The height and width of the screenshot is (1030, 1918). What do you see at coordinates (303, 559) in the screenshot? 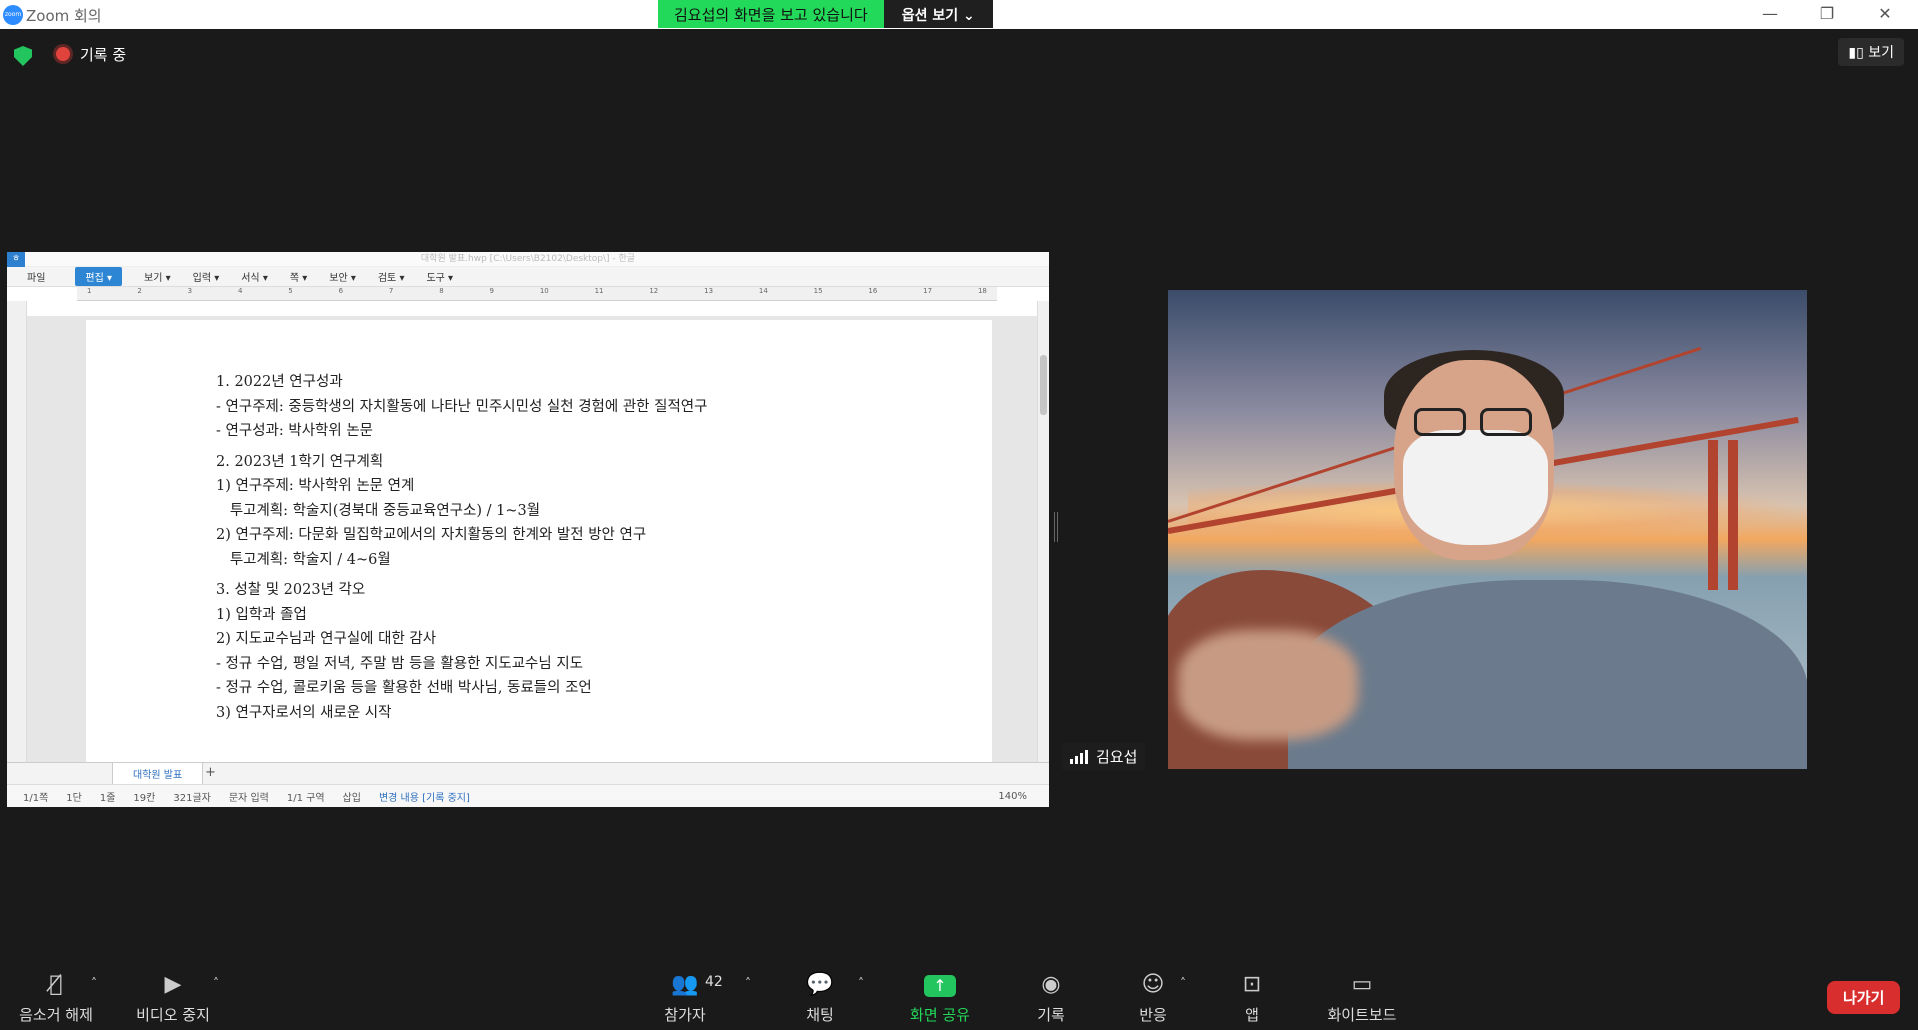
I see `document-line: 투고계획: 학술지 / 4~6월` at bounding box center [303, 559].